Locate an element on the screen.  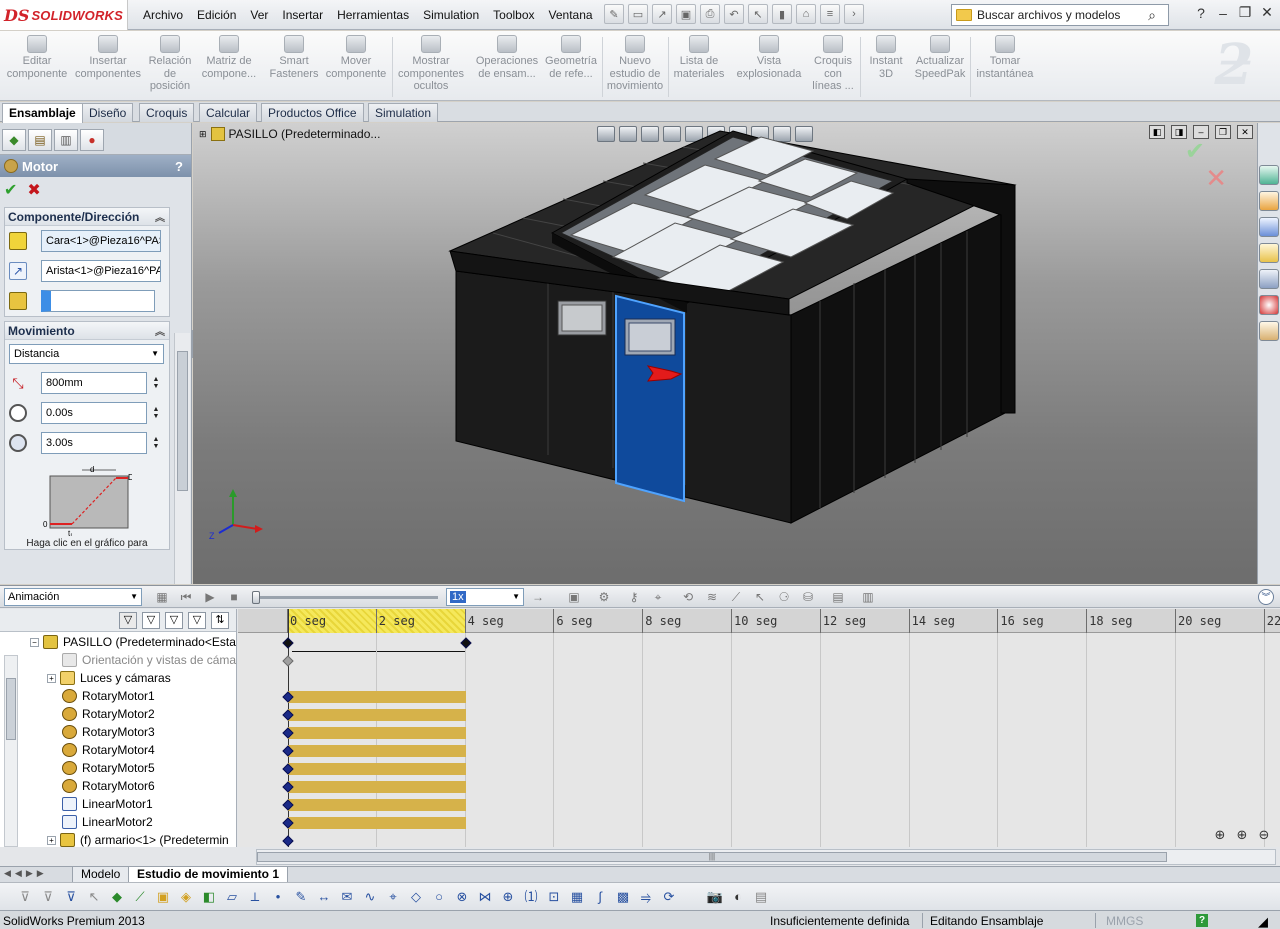
filter-driving-icon: ▽ is located at coordinates (151, 620).